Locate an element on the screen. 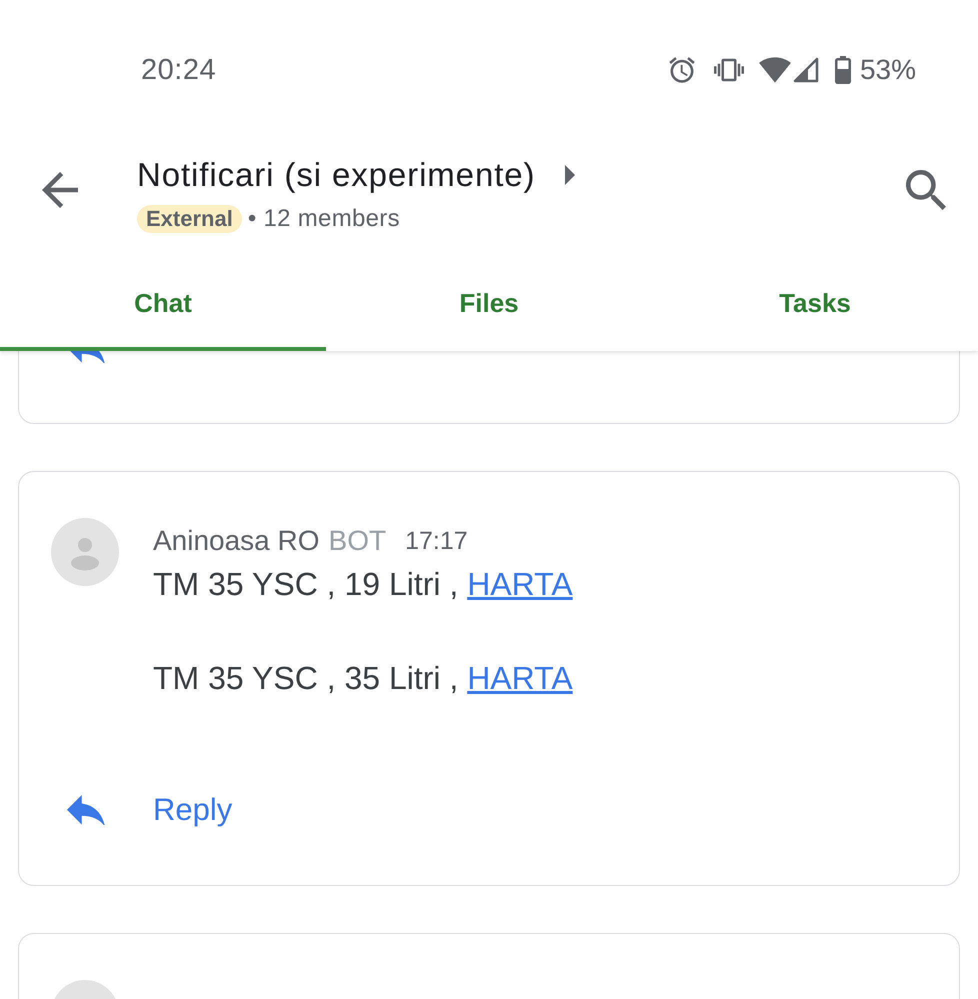 The image size is (978, 999). bot-label: BOT is located at coordinates (357, 541).